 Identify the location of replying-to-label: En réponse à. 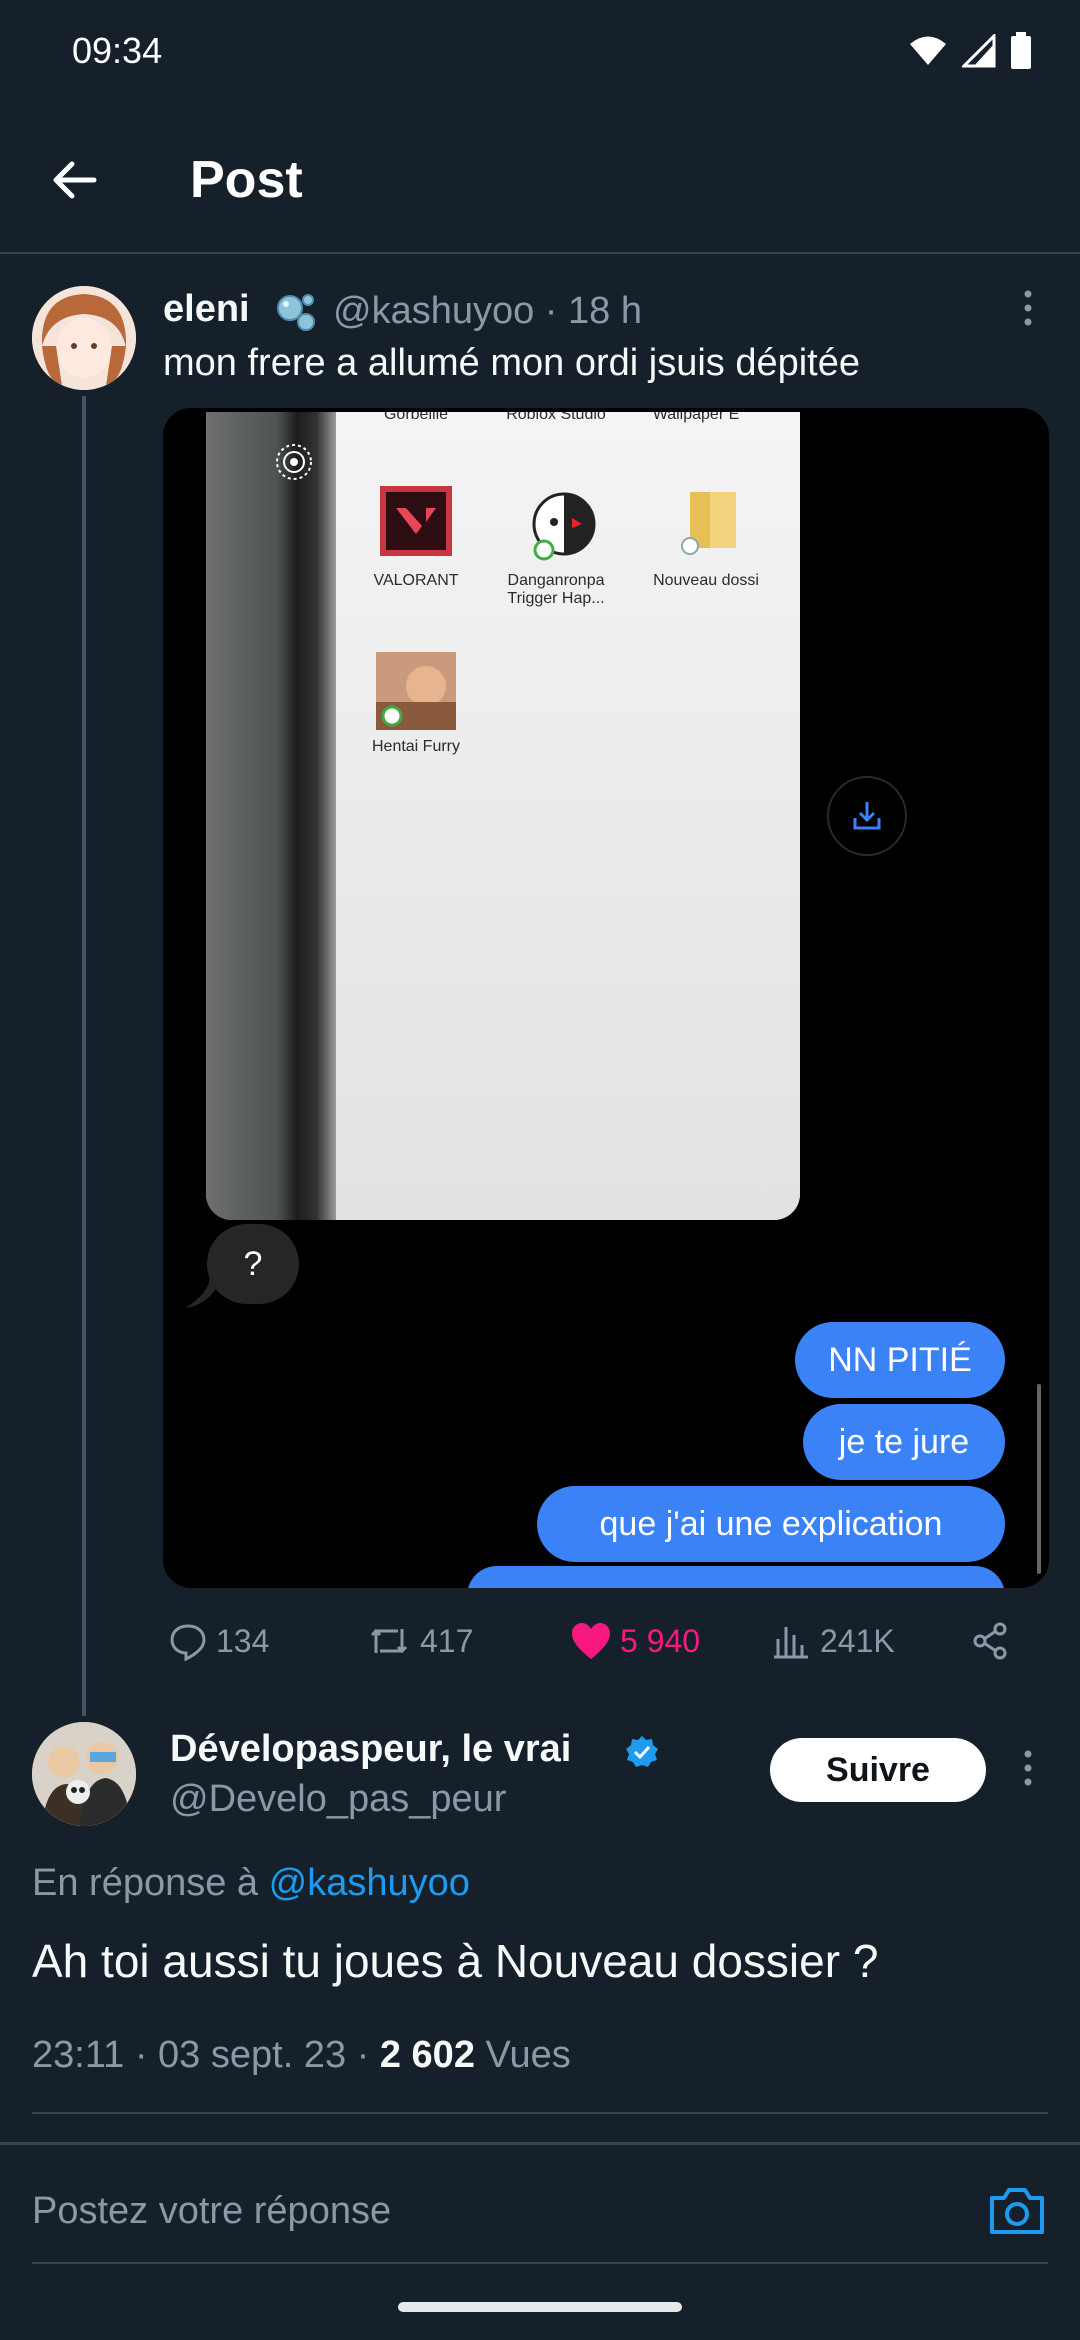
(145, 1883).